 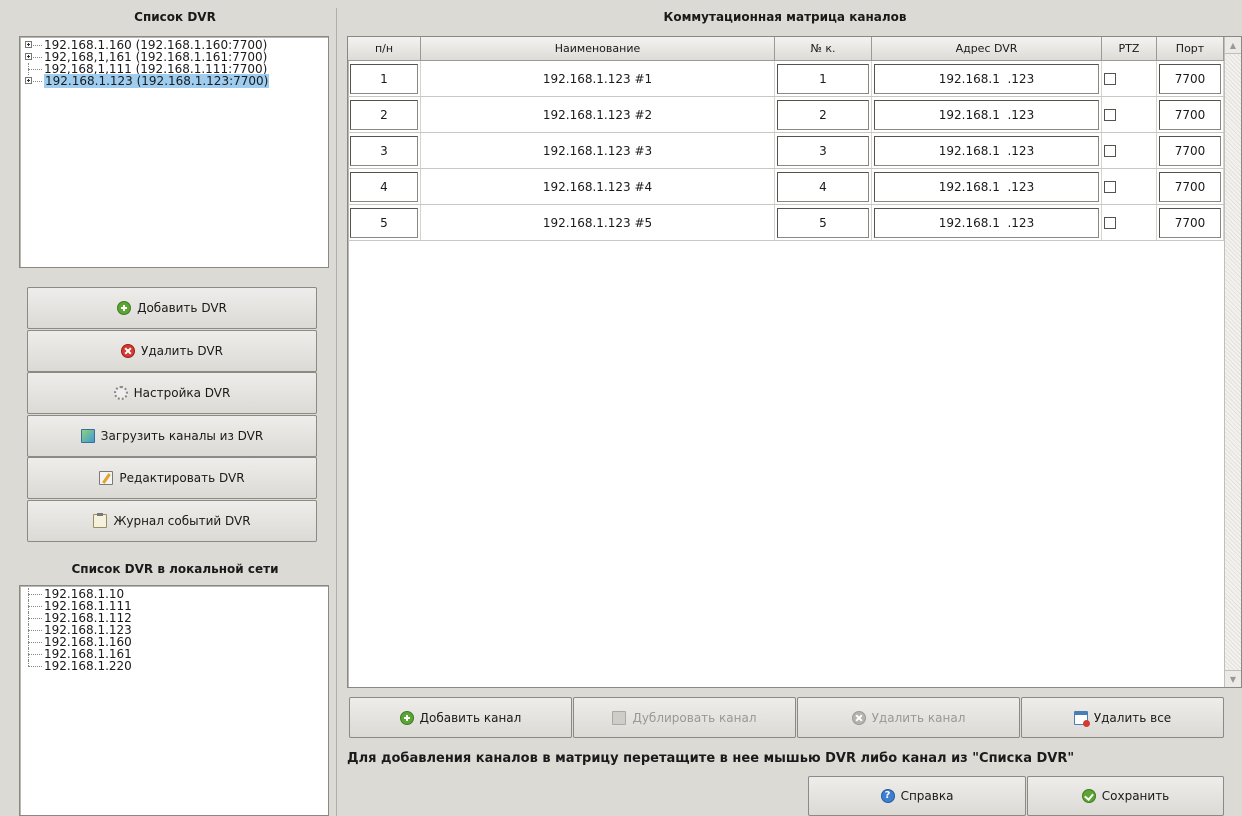 I want to click on cell-channel-editor: 1, so click(x=823, y=78).